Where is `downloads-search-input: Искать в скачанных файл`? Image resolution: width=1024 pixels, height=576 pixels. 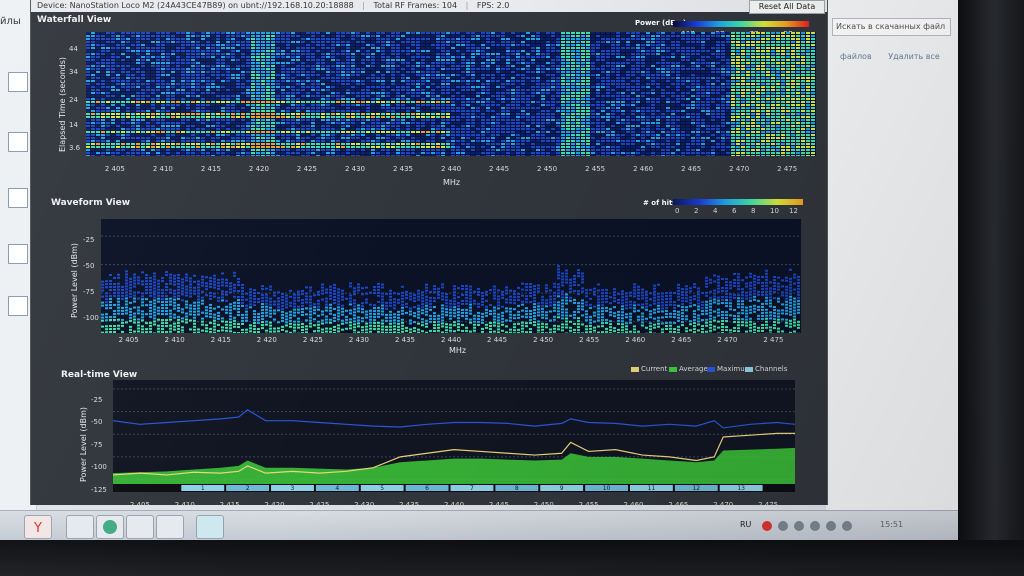 downloads-search-input: Искать в скачанных файл is located at coordinates (891, 27).